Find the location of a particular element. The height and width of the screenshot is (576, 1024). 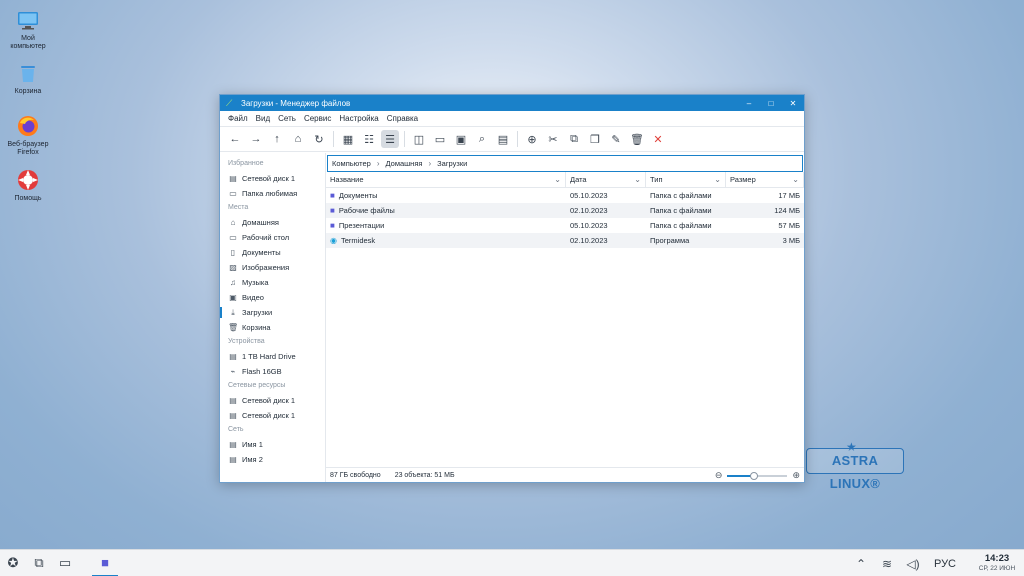

icons-view-button: ▦ is located at coordinates (348, 139).